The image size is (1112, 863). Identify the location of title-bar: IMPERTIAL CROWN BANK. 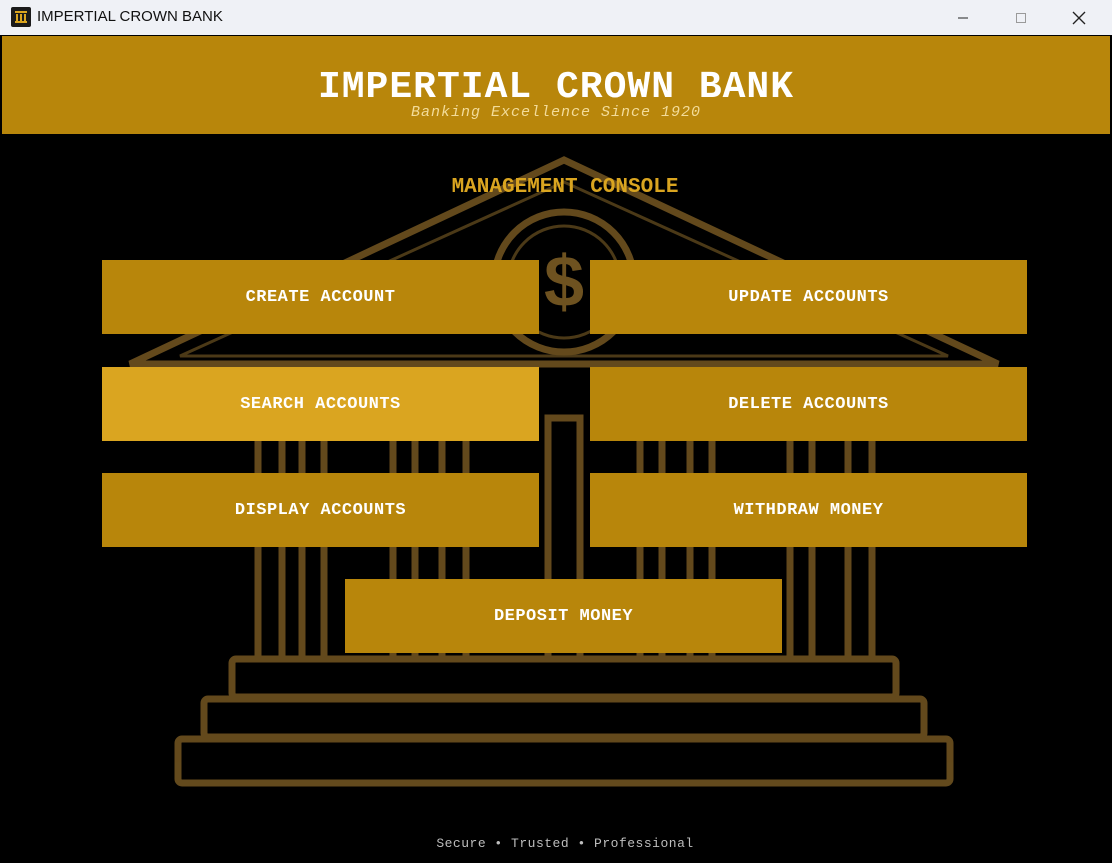
(556, 17).